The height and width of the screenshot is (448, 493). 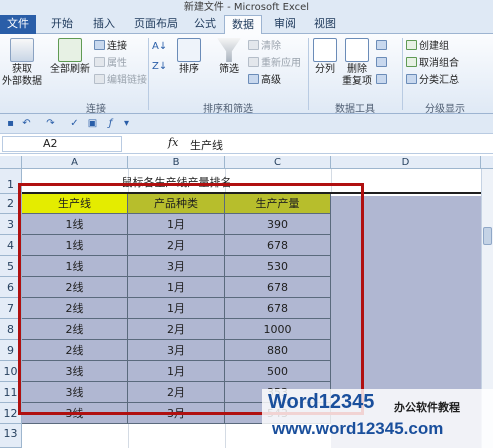 What do you see at coordinates (11, 308) in the screenshot?
I see `row-header: 7` at bounding box center [11, 308].